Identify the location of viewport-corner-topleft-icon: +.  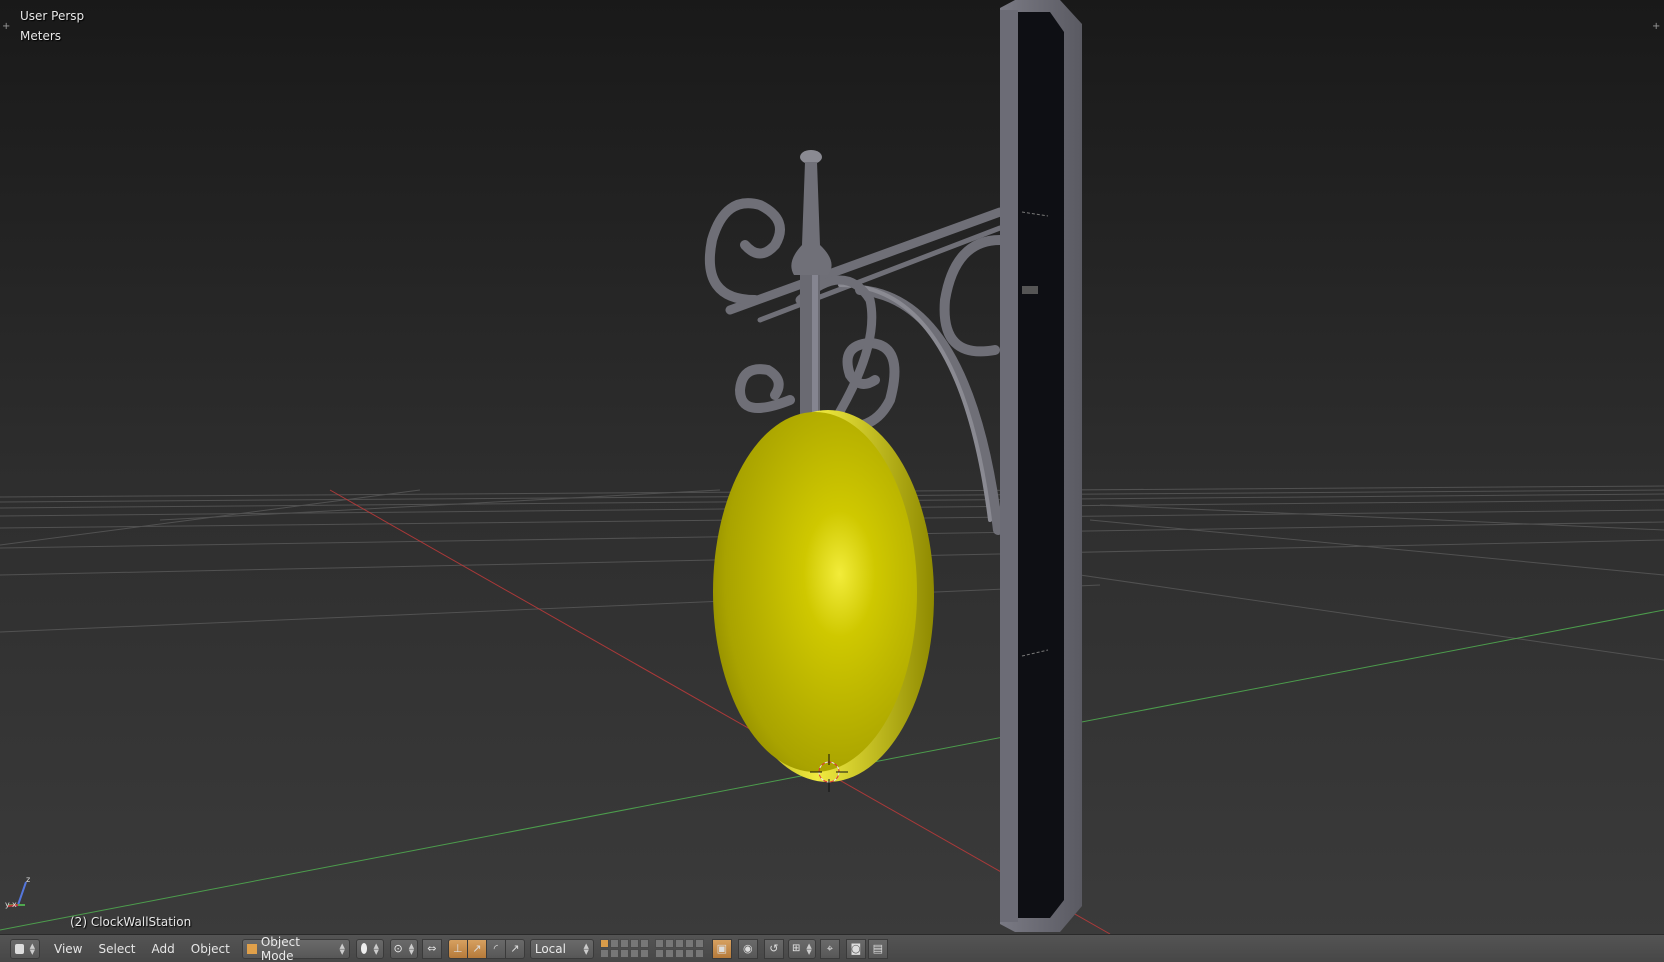
(6, 27).